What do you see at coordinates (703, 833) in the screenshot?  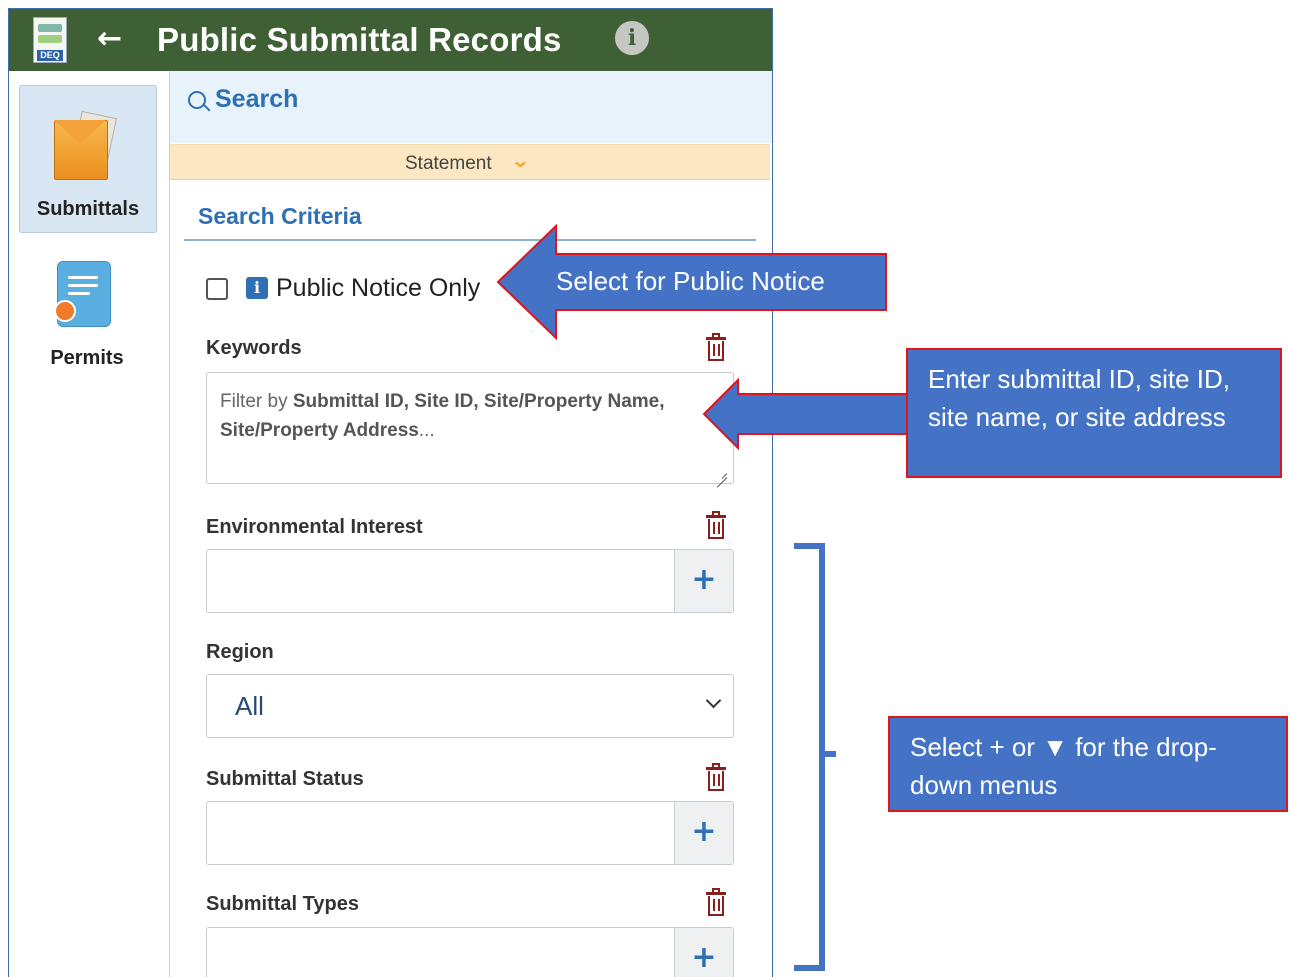 I see `add-submittal-status-button: +` at bounding box center [703, 833].